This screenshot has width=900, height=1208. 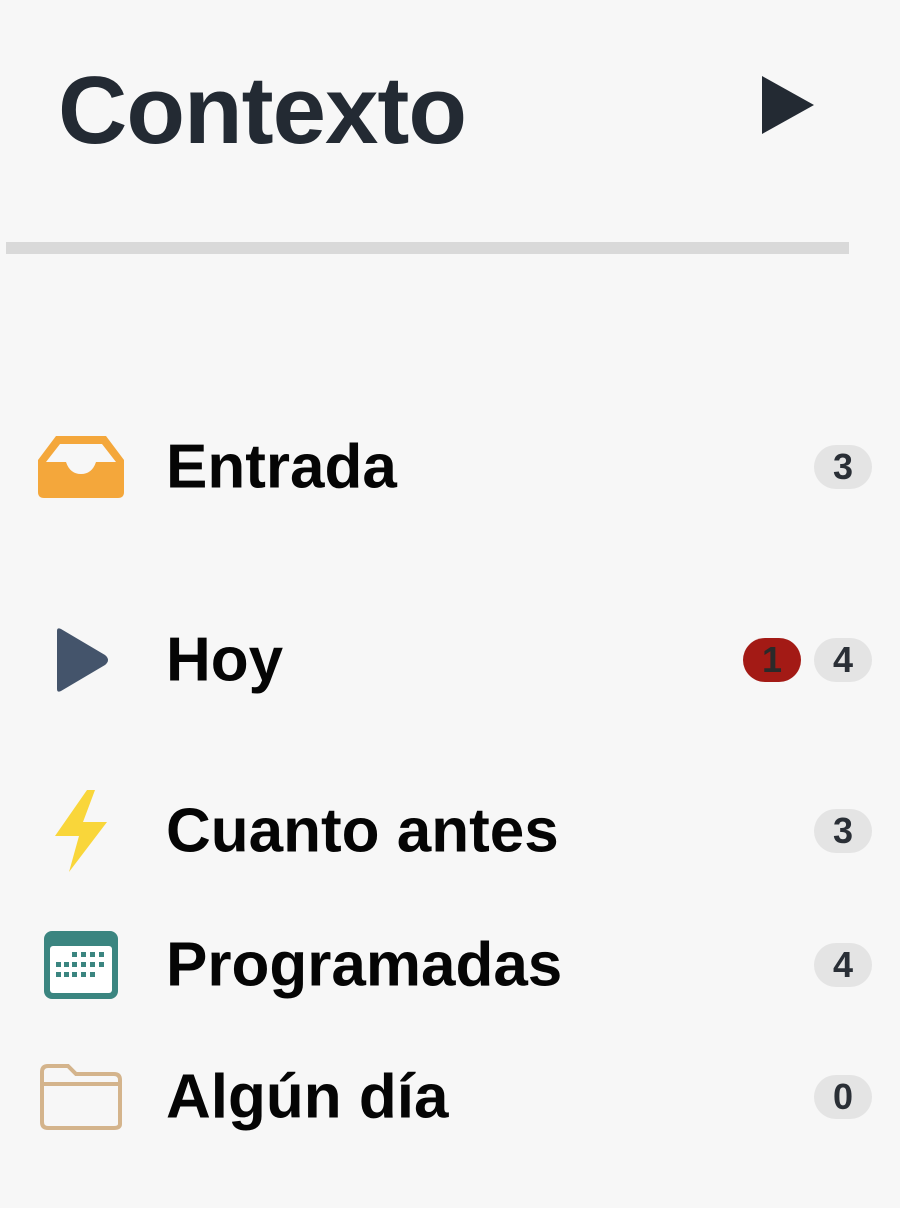 I want to click on lightning-bolt-icon, so click(x=81, y=831).